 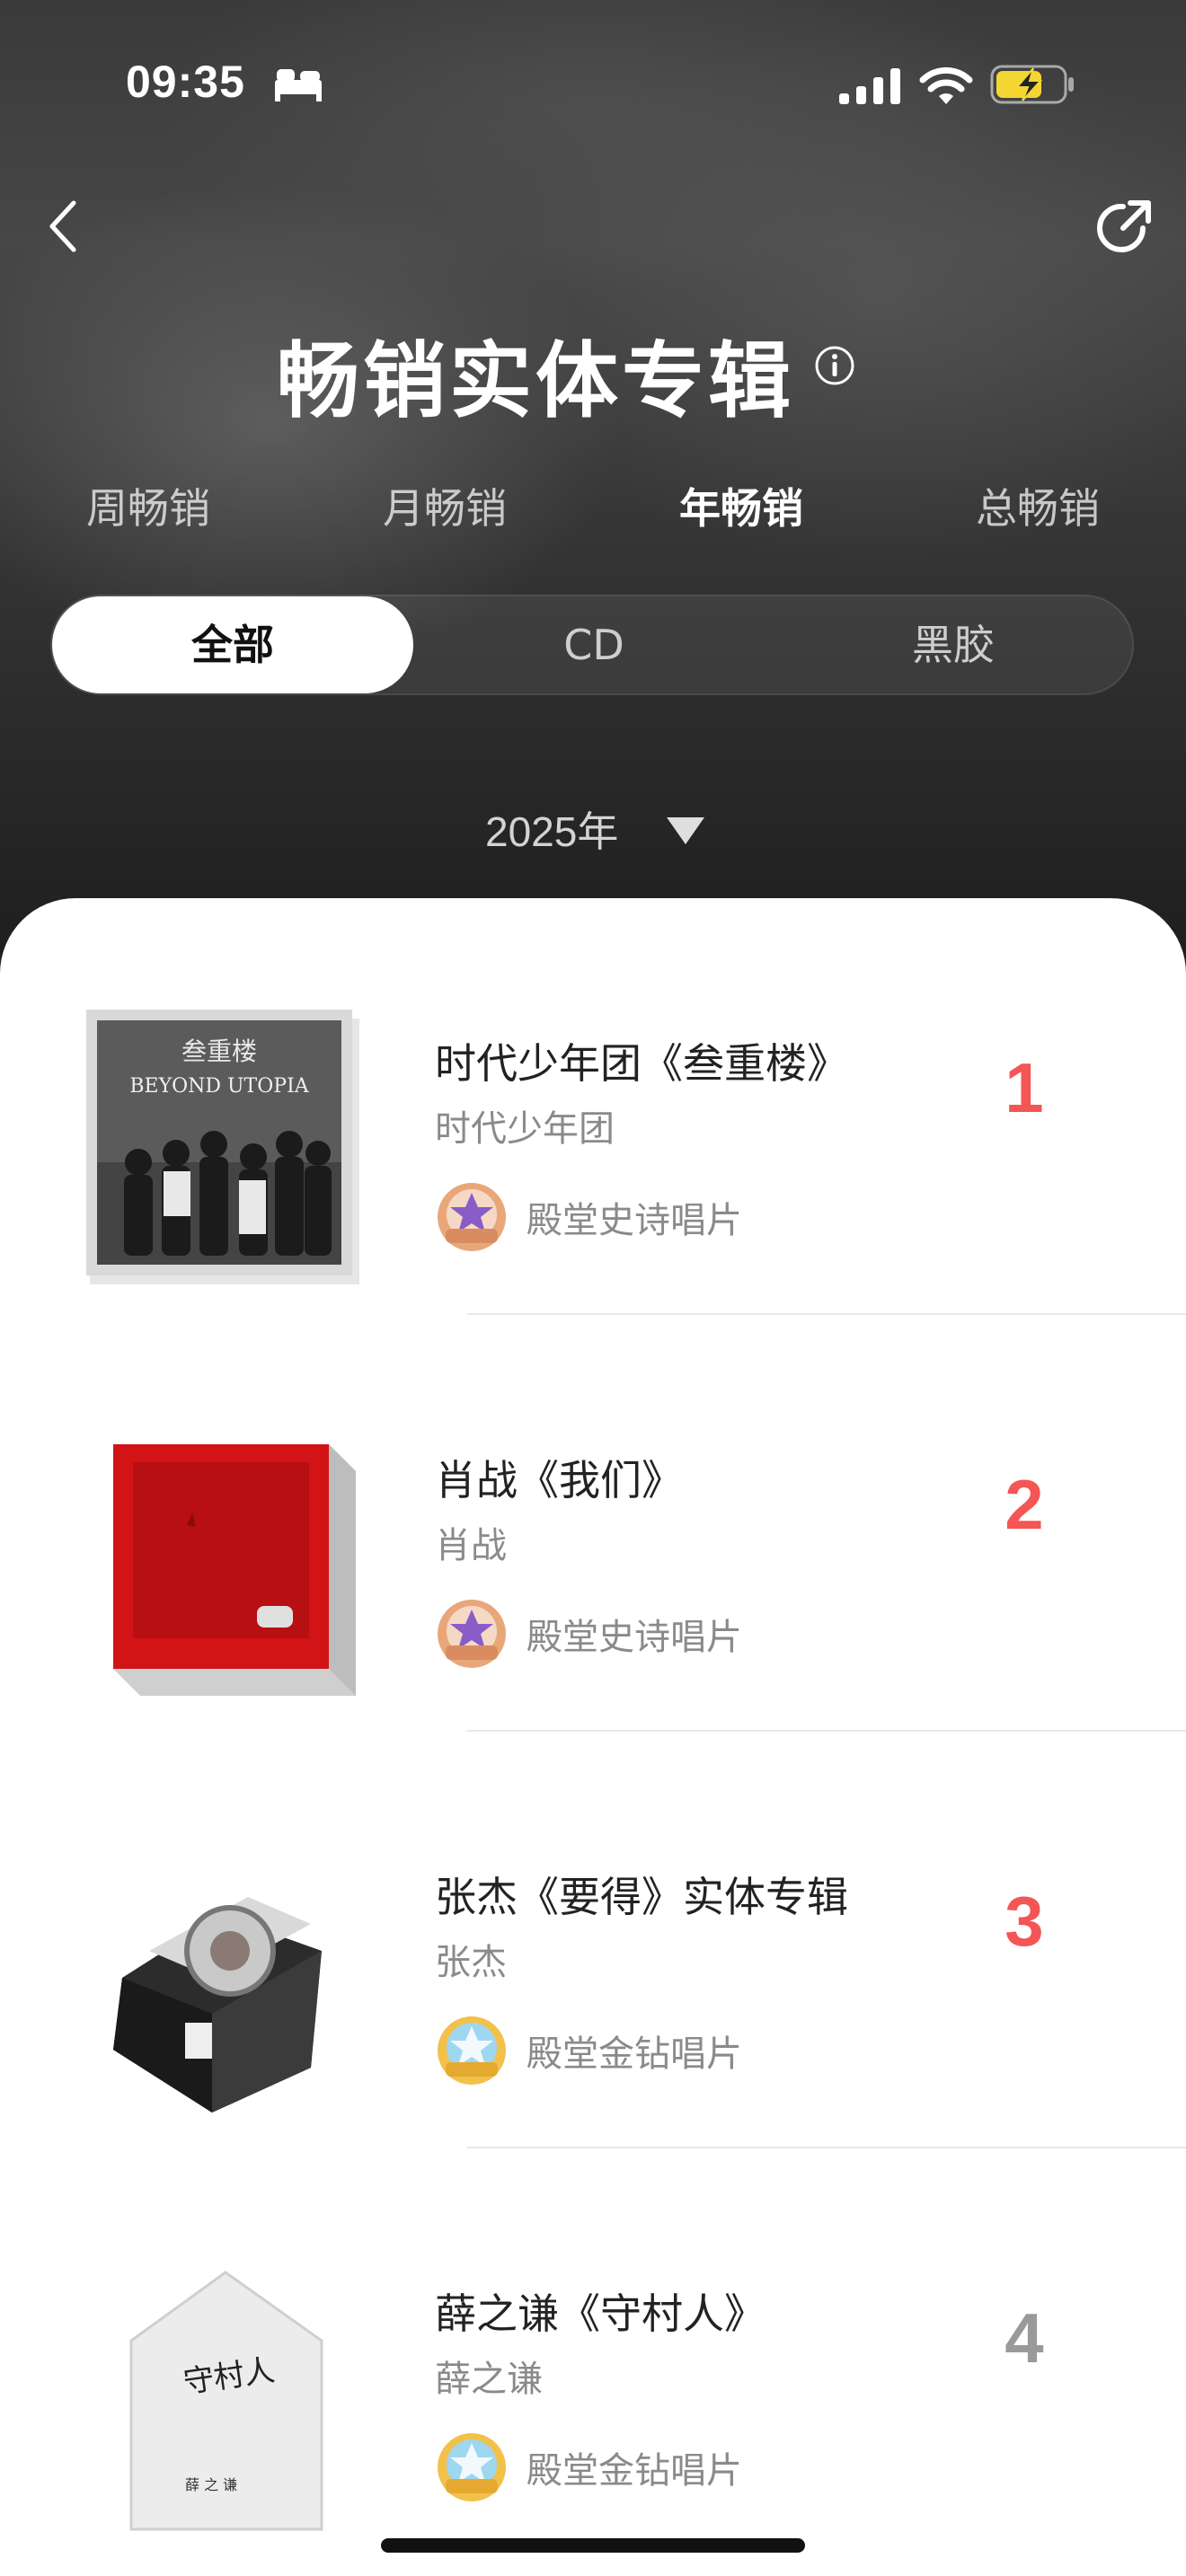 What do you see at coordinates (536, 381) in the screenshot?
I see `page-title: 畅销实体专辑` at bounding box center [536, 381].